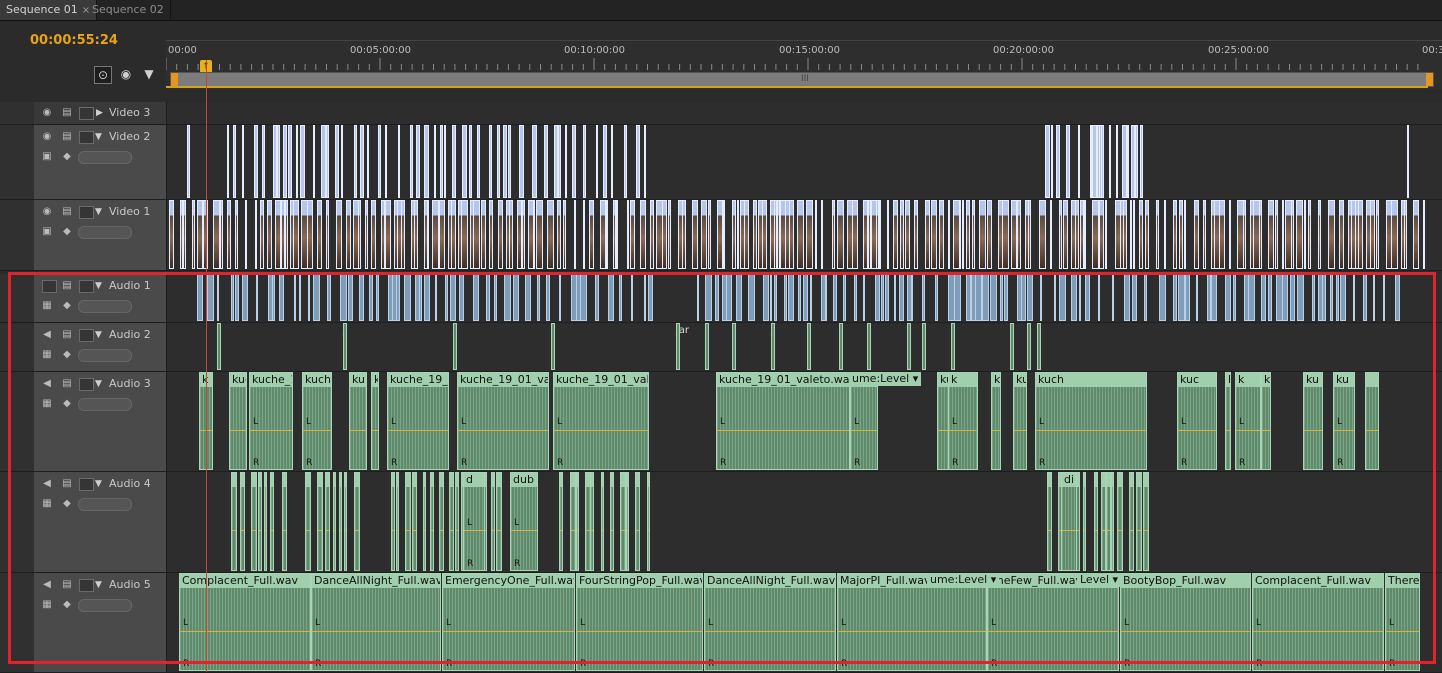 Image resolution: width=1442 pixels, height=673 pixels. Describe the element at coordinates (206, 366) in the screenshot. I see `playhead-line` at that location.